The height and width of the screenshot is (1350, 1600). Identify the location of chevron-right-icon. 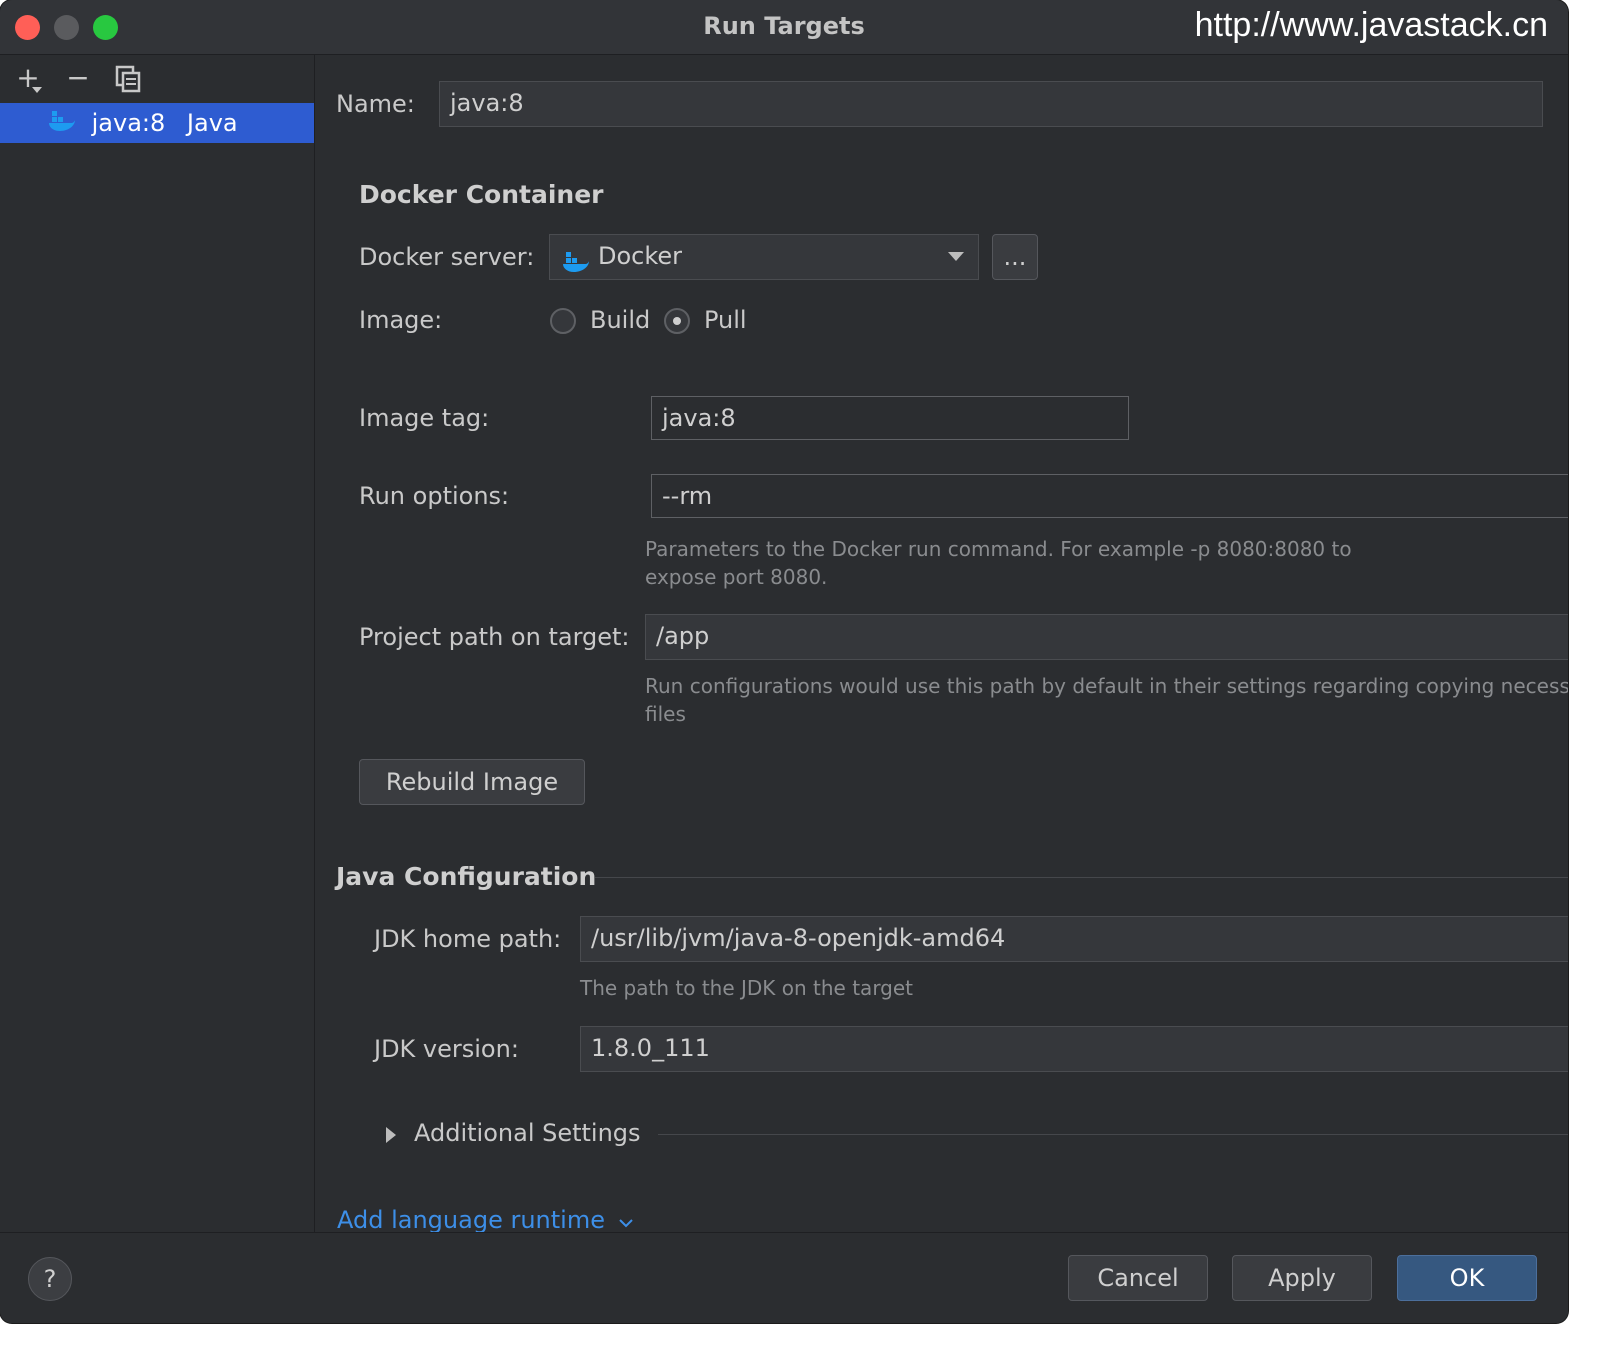
(391, 1135).